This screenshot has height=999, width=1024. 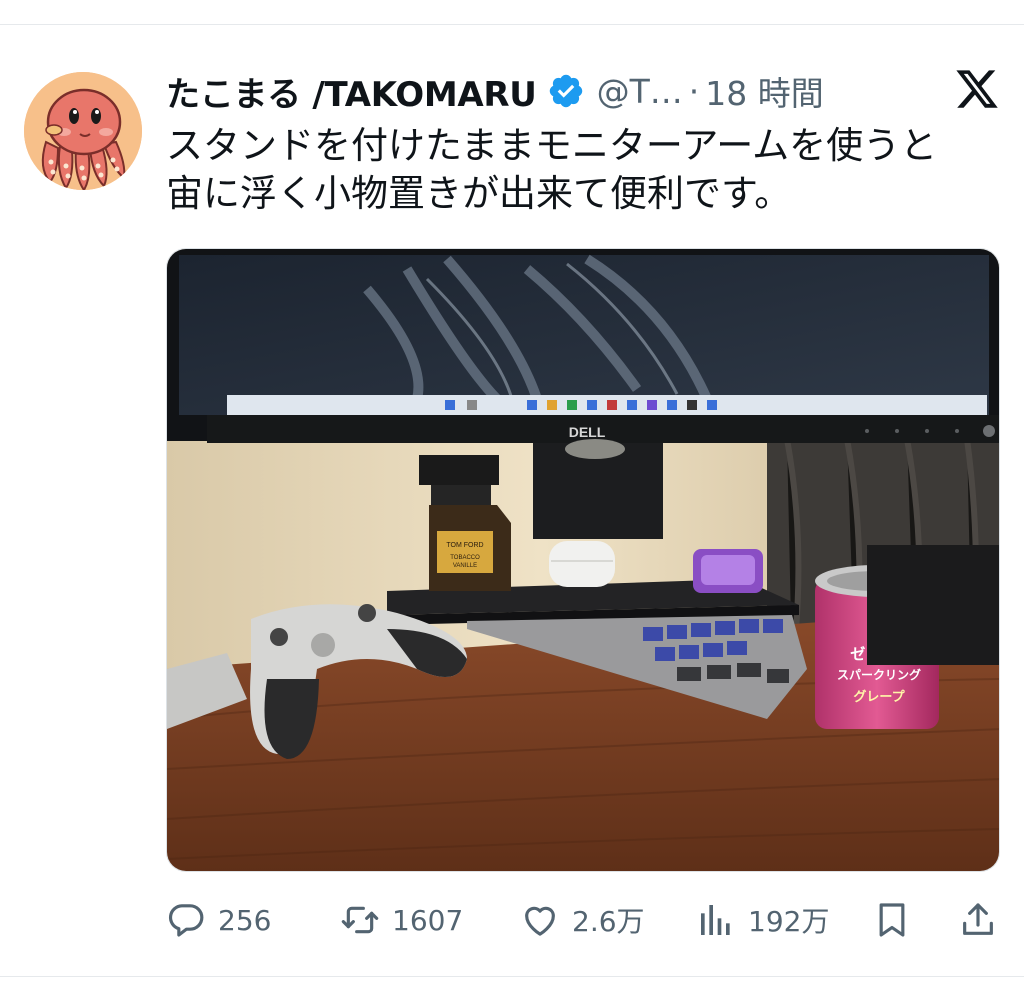 What do you see at coordinates (351, 91) in the screenshot?
I see `display-name: たこまる /TAKOMARU` at bounding box center [351, 91].